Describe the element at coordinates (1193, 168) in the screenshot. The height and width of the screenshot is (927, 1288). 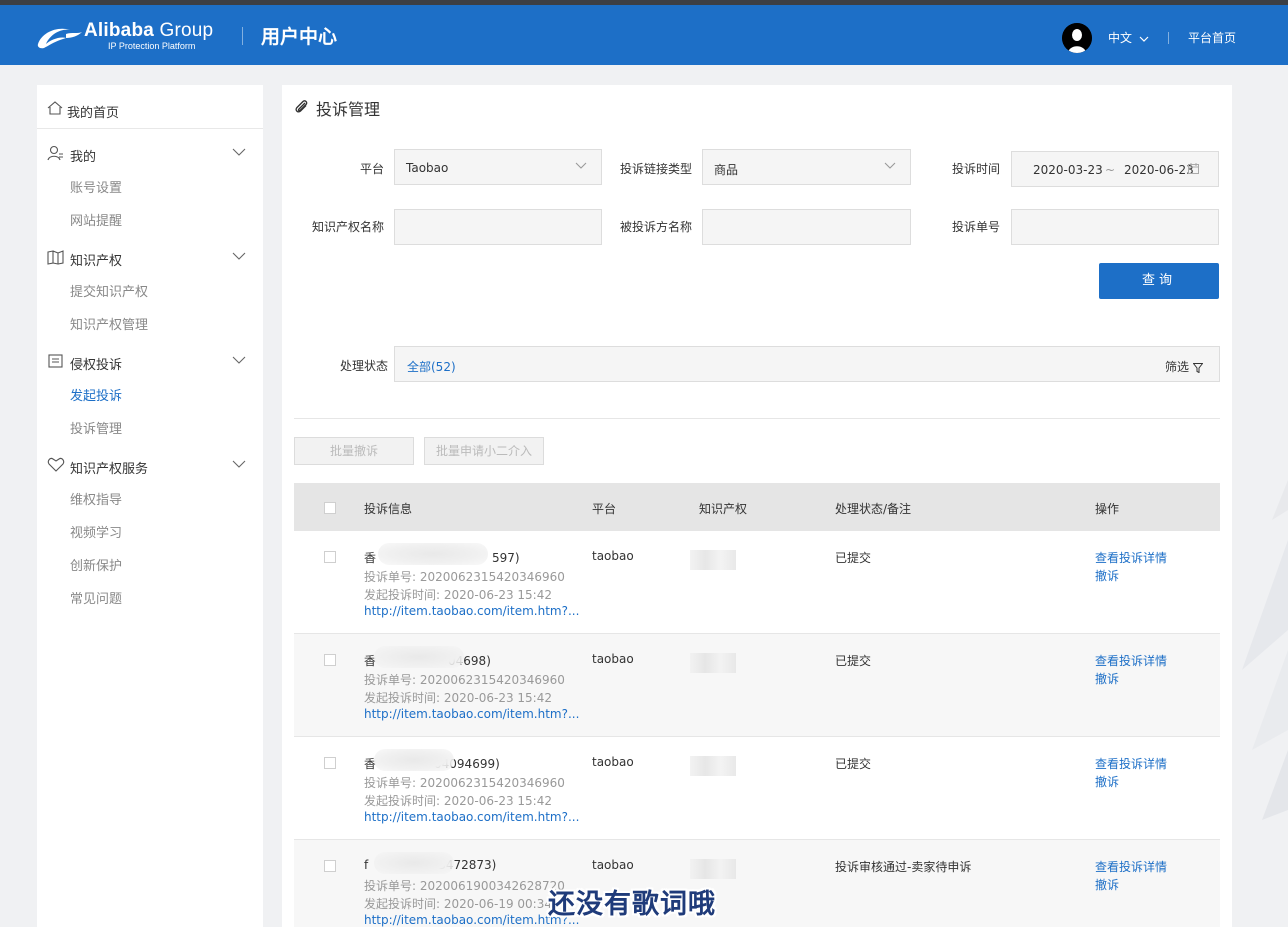
I see `calendar-icon` at that location.